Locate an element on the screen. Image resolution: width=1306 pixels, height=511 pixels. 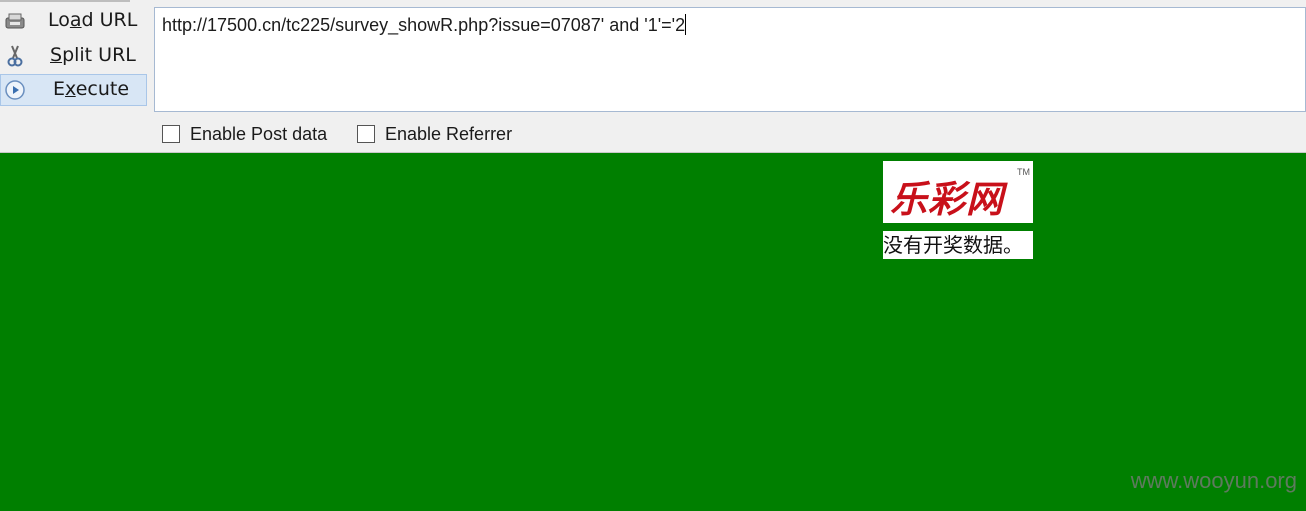
split-url-button: Split URL is located at coordinates (73, 56).